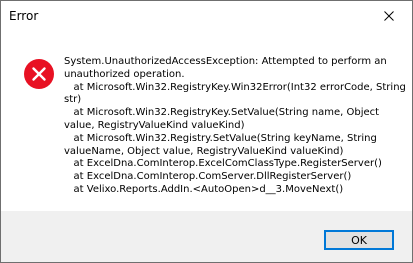  I want to click on close-icon, so click(389, 16).